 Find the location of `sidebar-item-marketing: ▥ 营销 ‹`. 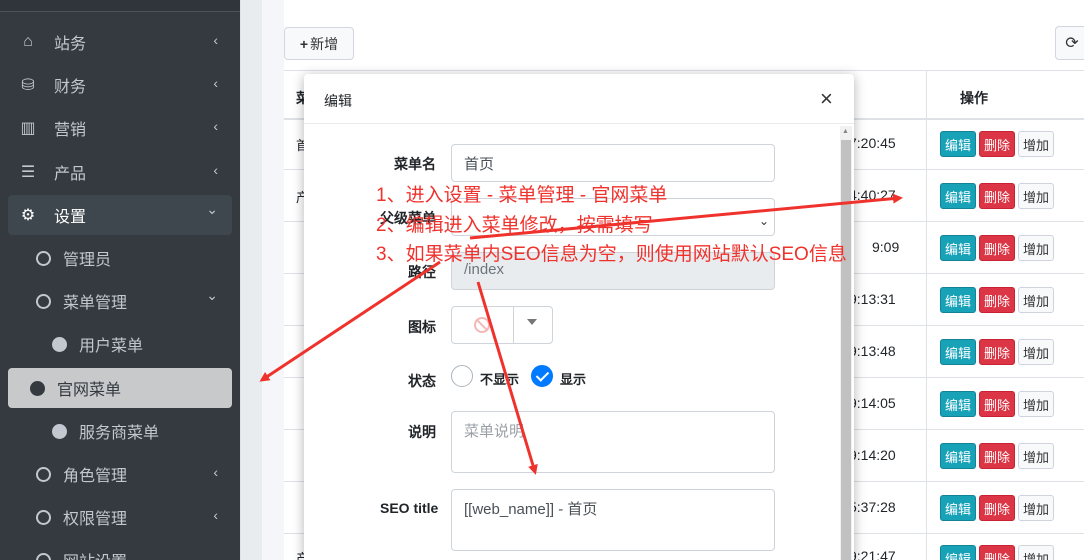

sidebar-item-marketing: ▥ 营销 ‹ is located at coordinates (120, 128).